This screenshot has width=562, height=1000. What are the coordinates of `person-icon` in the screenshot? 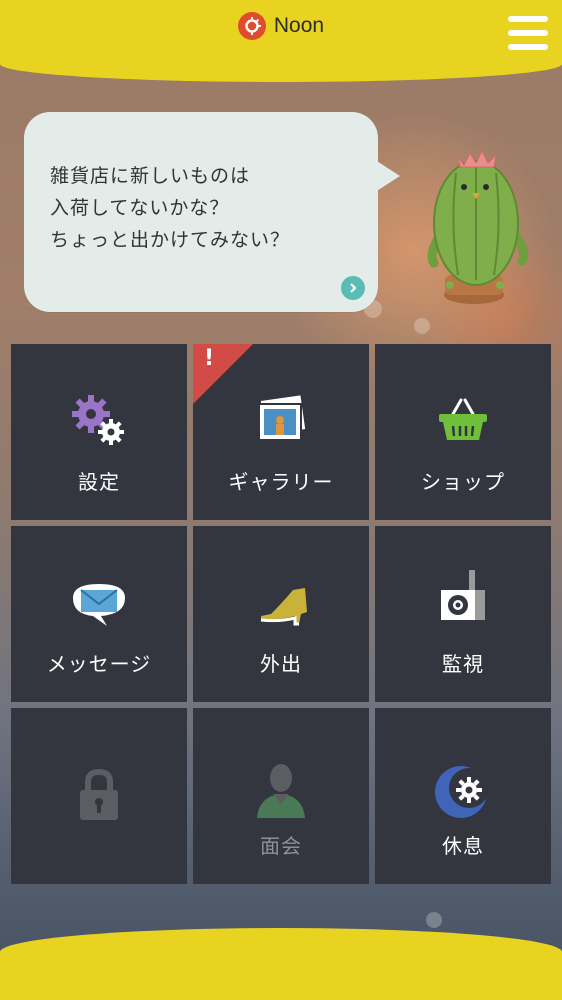 It's located at (281, 790).